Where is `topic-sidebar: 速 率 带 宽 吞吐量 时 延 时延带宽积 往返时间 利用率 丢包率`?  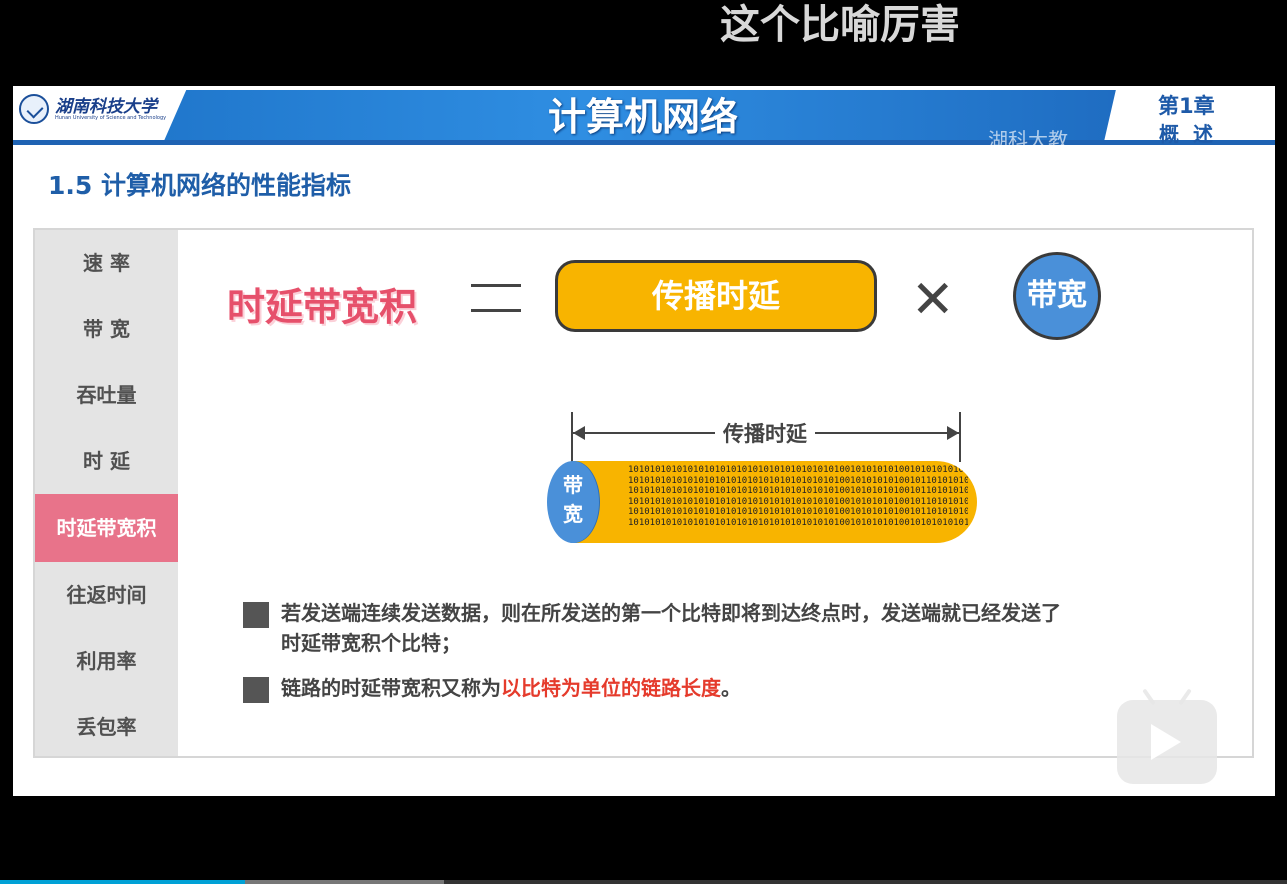
topic-sidebar: 速 率 带 宽 吞吐量 时 延 时延带宽积 往返时间 利用率 丢包率 is located at coordinates (106, 493).